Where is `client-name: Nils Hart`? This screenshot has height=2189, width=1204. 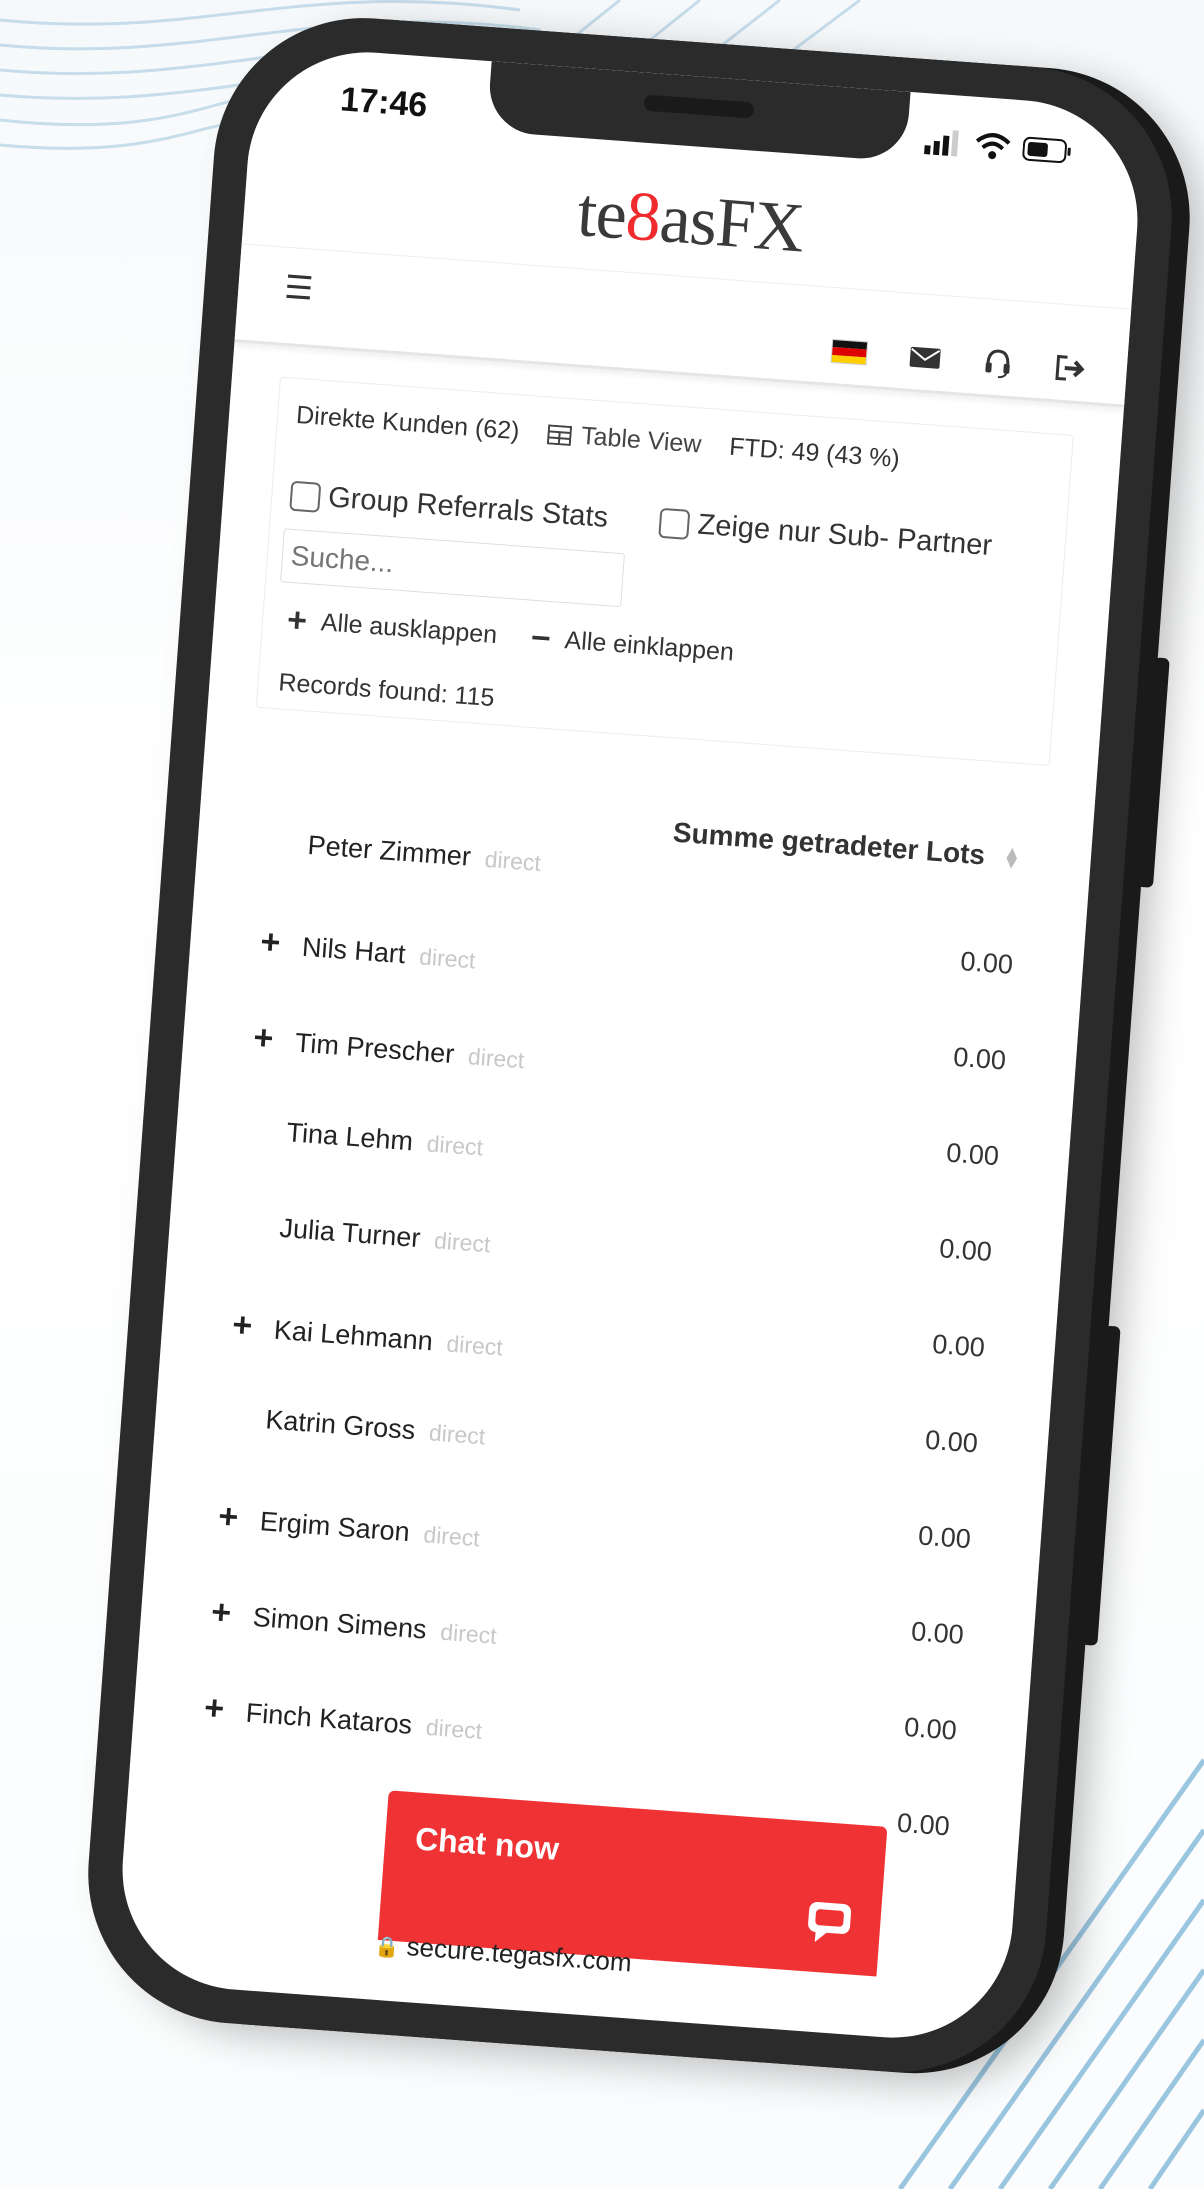 client-name: Nils Hart is located at coordinates (354, 950).